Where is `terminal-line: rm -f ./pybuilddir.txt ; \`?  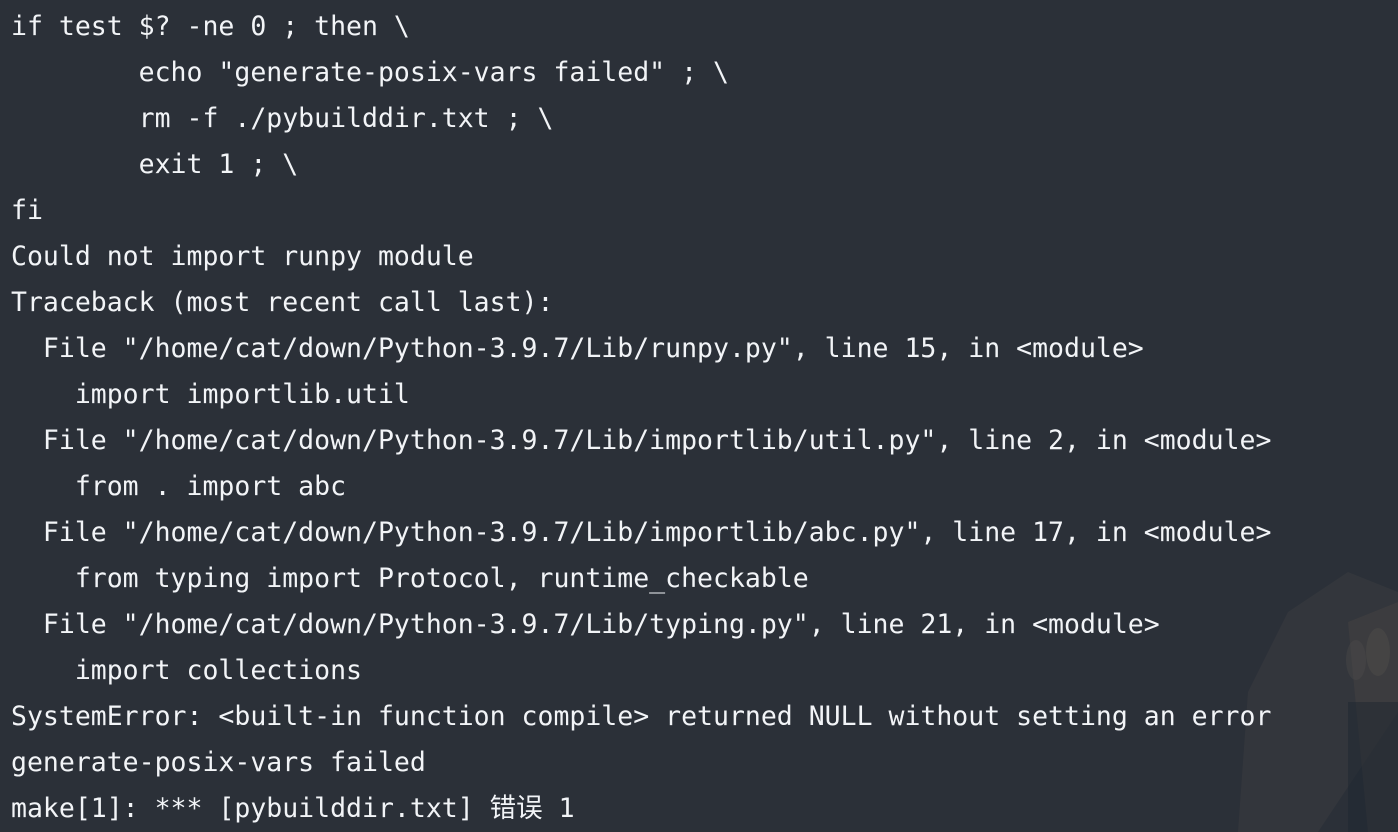 terminal-line: rm -f ./pybuilddir.txt ; \ is located at coordinates (282, 118).